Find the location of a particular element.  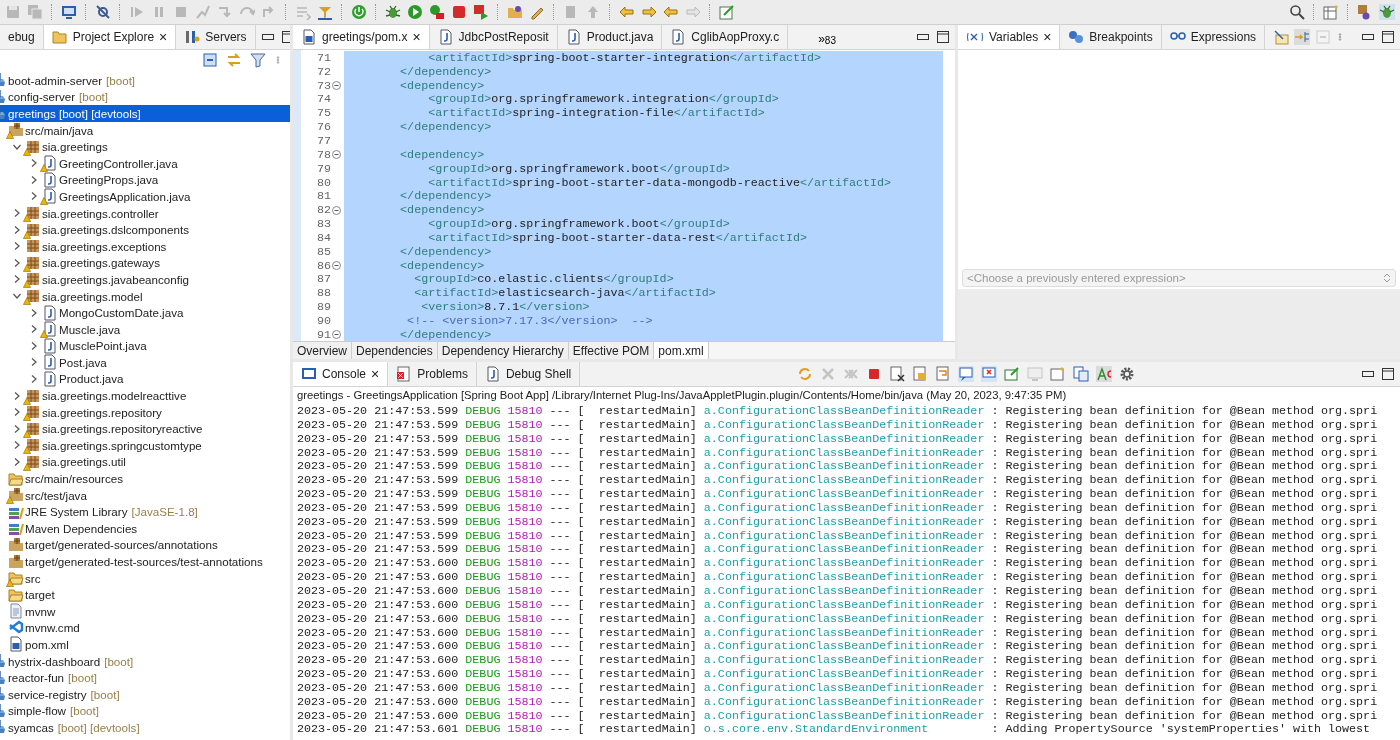

view-tab: Console × is located at coordinates (341, 374).